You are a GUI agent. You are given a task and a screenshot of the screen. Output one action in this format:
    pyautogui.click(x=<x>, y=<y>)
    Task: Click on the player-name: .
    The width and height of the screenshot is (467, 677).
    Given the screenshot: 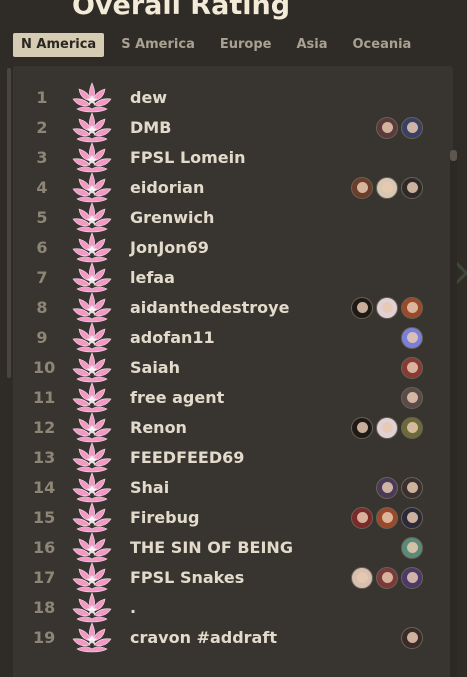 What is the action you would take?
    pyautogui.click(x=133, y=608)
    